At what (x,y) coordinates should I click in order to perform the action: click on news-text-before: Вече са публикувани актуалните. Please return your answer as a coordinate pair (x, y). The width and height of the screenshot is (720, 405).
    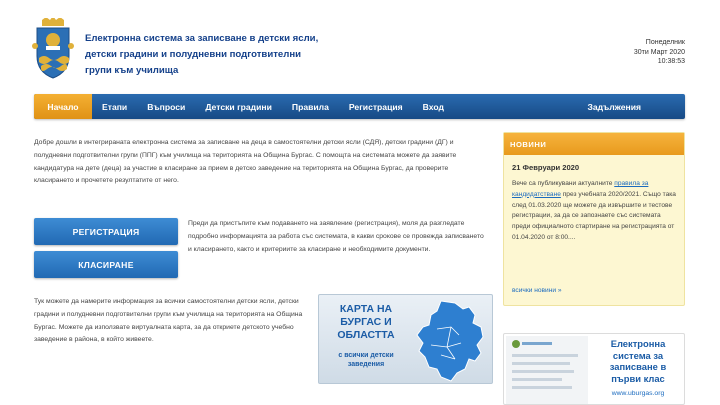
    Looking at the image, I should click on (563, 183).